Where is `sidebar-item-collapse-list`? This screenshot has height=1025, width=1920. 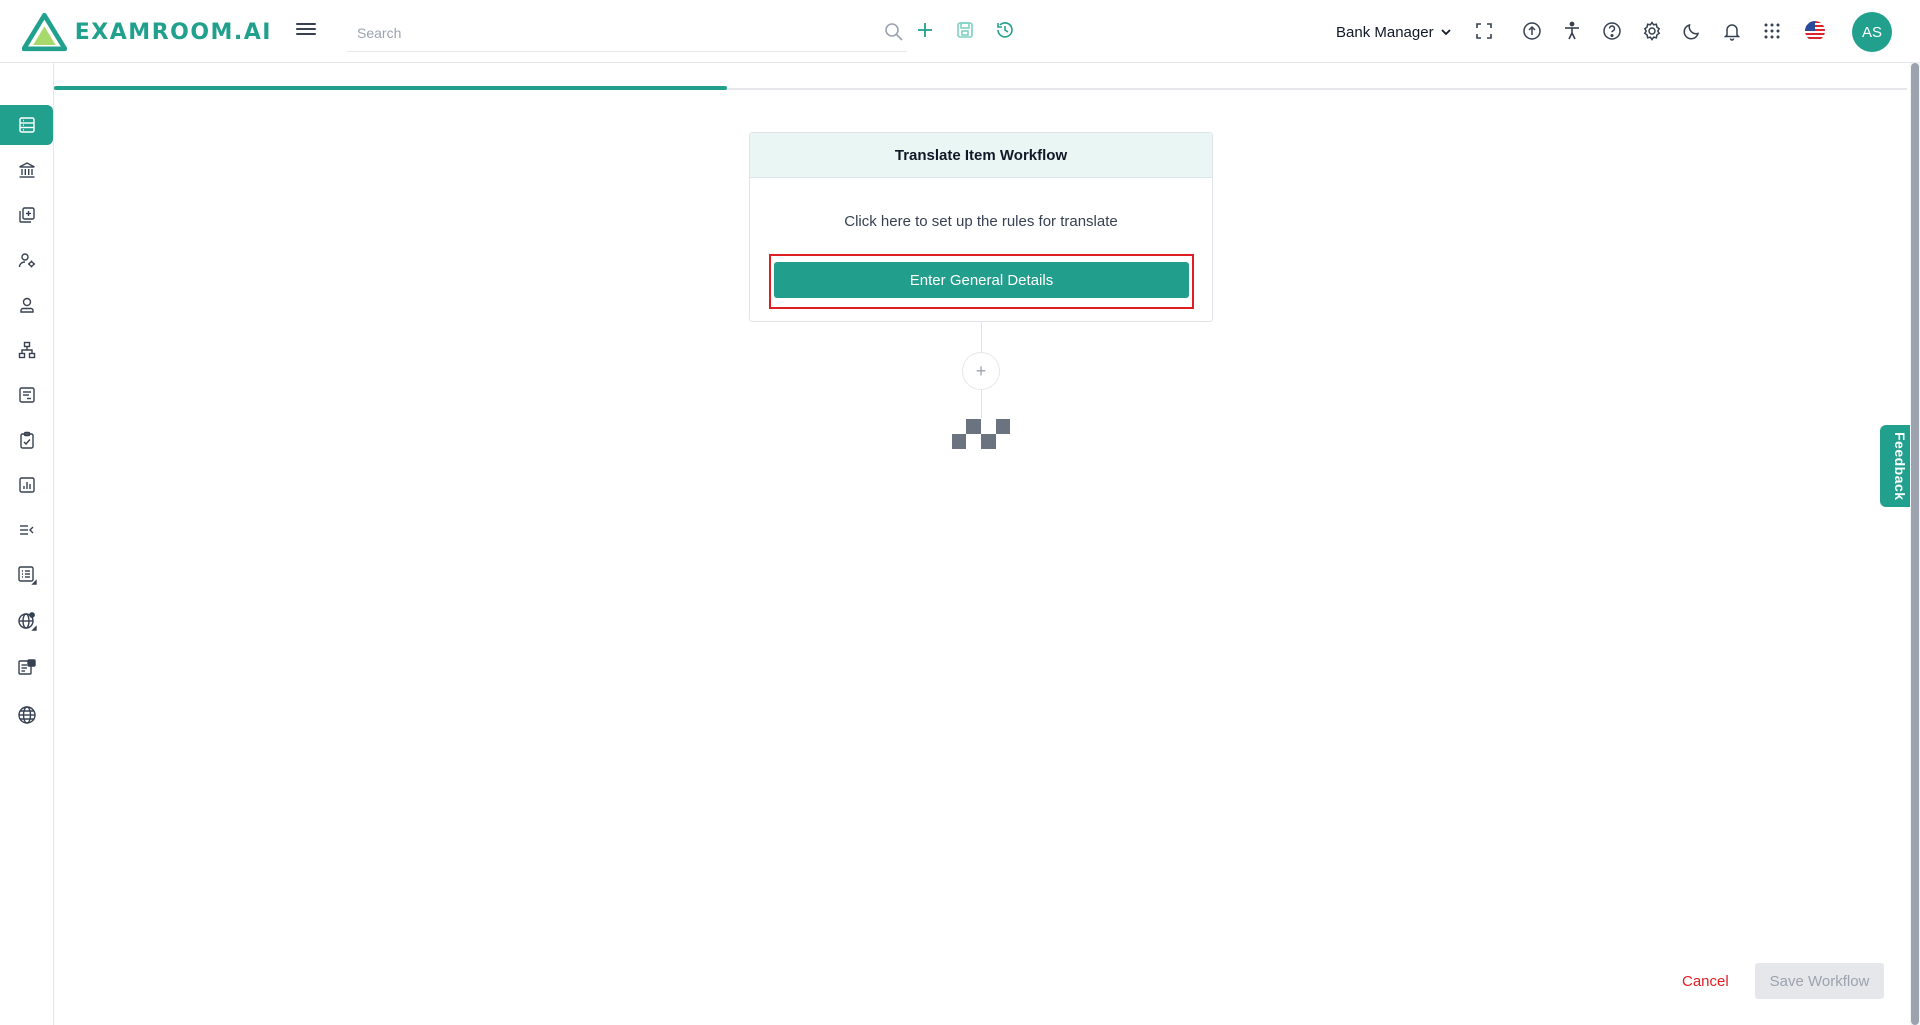 sidebar-item-collapse-list is located at coordinates (26, 530).